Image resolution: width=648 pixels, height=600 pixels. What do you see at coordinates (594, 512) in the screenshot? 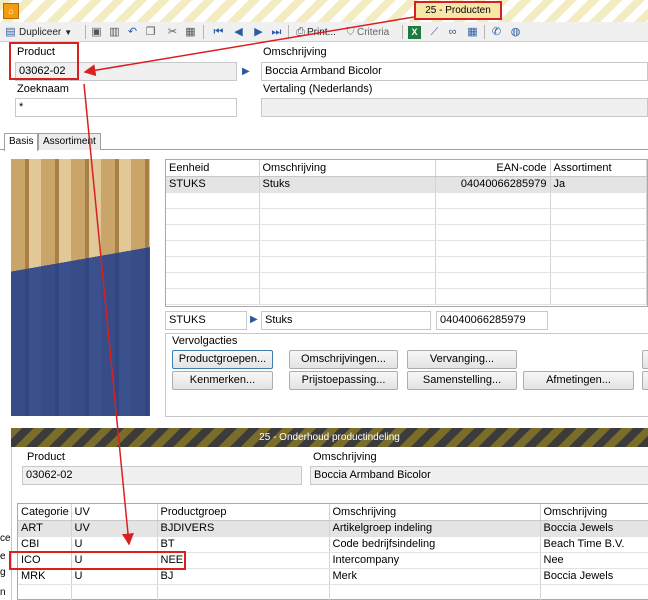
I see `column-header-omschrijving-2: Omschrijving` at bounding box center [594, 512].